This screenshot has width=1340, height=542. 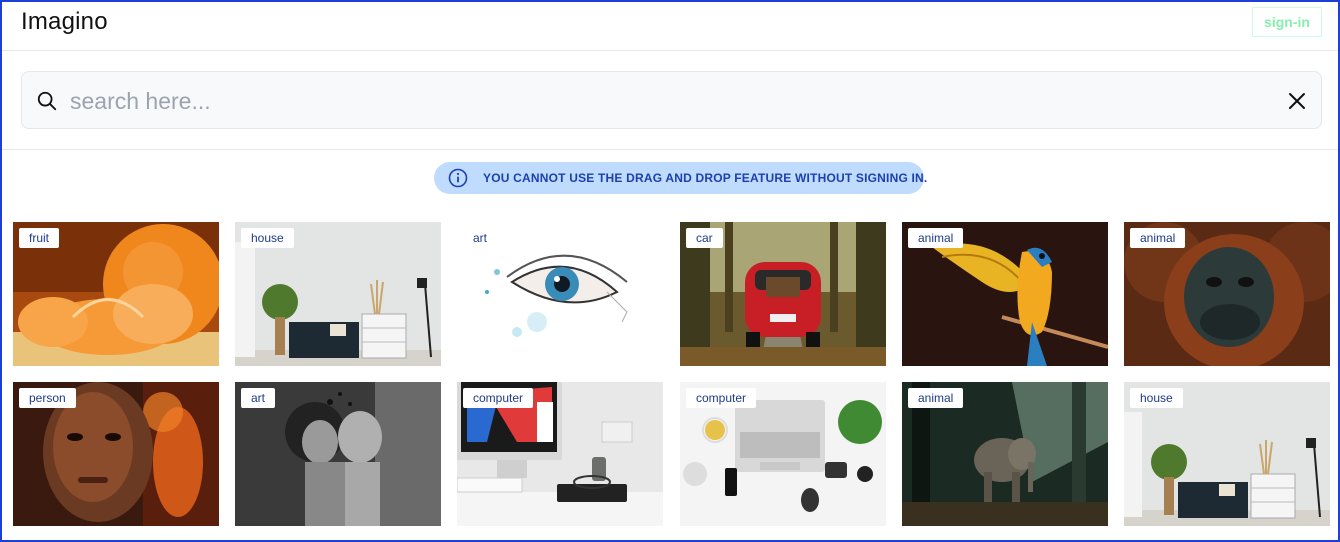 I want to click on gallery-tile: fruit, so click(x=116, y=294).